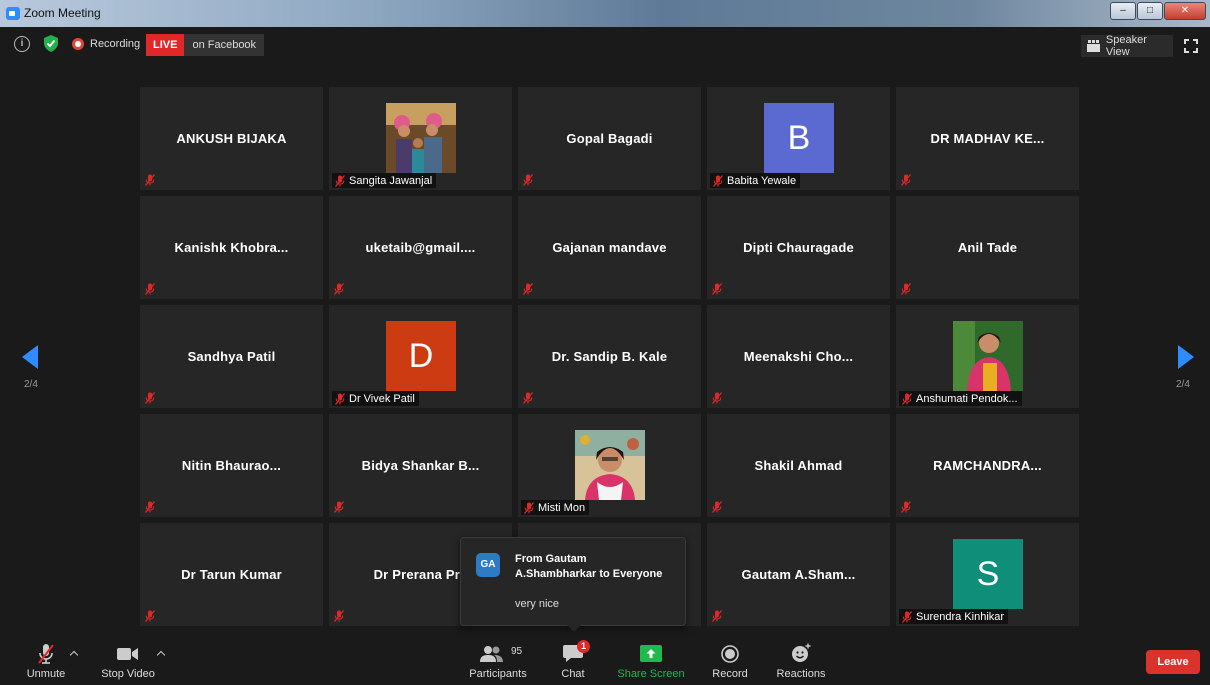 The width and height of the screenshot is (1210, 685). What do you see at coordinates (609, 138) in the screenshot?
I see `participant-tile: Gopal Bagadi` at bounding box center [609, 138].